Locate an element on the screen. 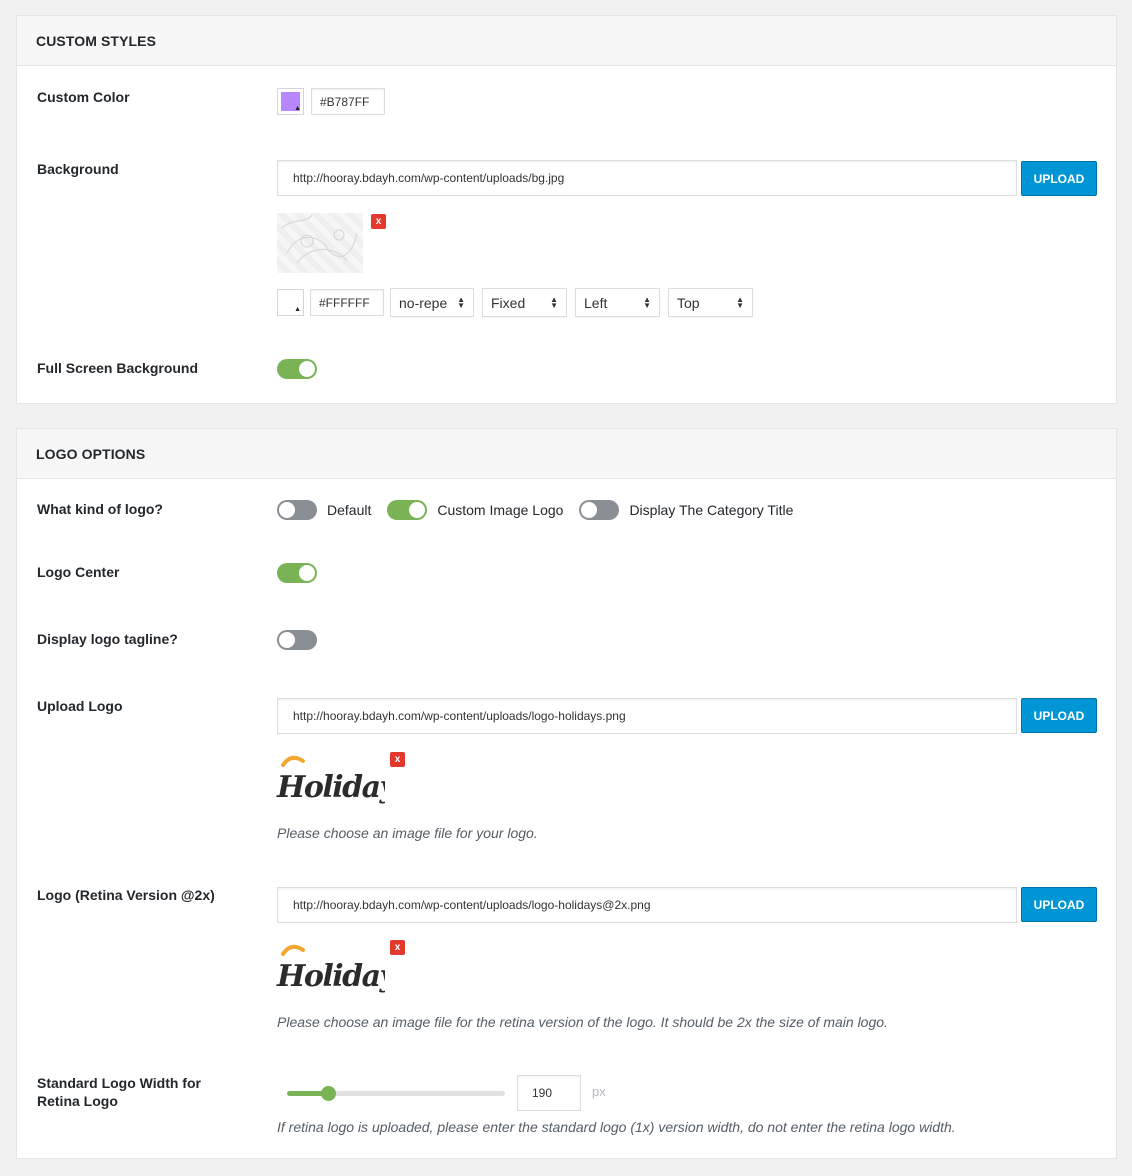  logo-kind-default-toggle is located at coordinates (297, 510).